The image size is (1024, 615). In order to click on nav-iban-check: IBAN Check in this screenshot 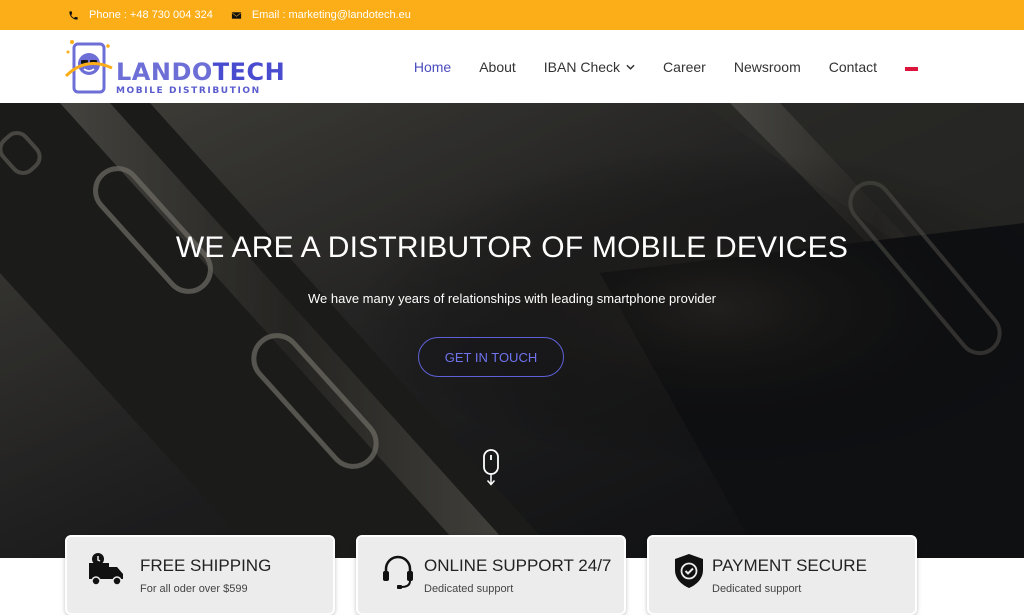, I will do `click(589, 67)`.